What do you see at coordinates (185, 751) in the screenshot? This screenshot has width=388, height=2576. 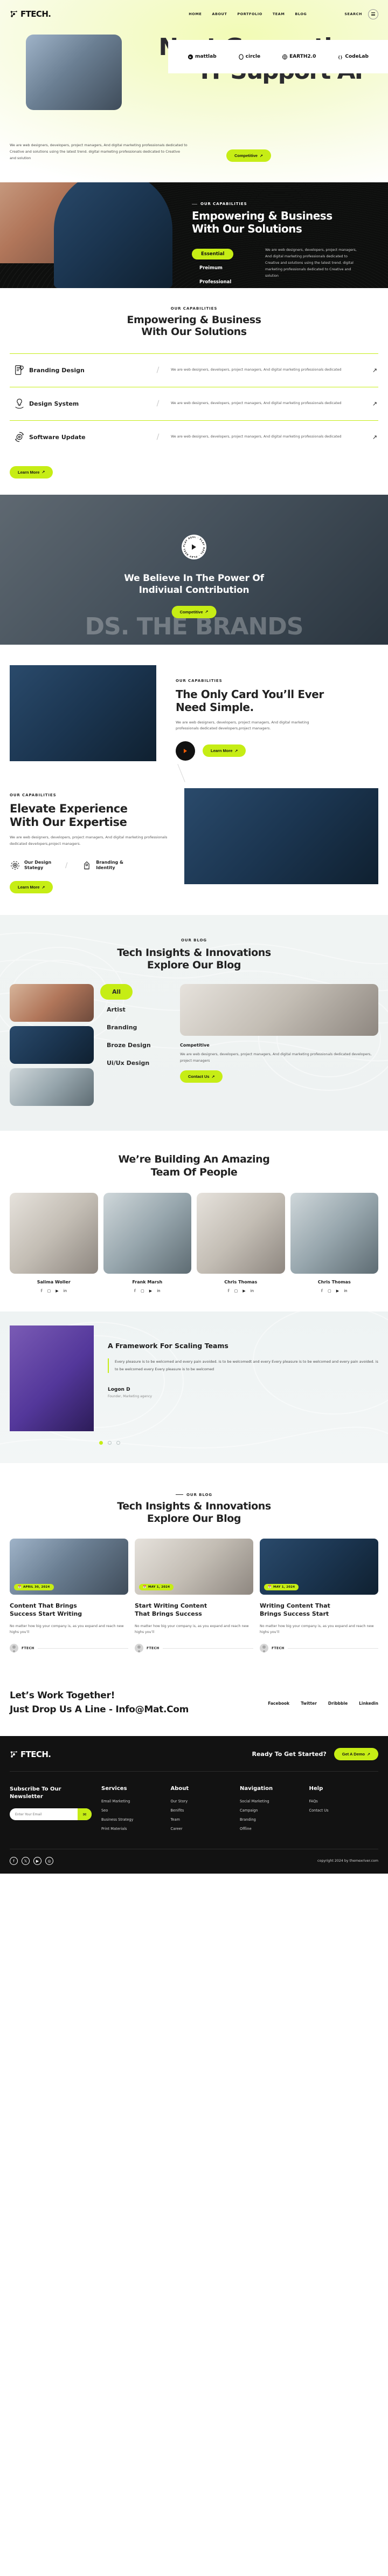 I see `only-card-play-reel-button` at bounding box center [185, 751].